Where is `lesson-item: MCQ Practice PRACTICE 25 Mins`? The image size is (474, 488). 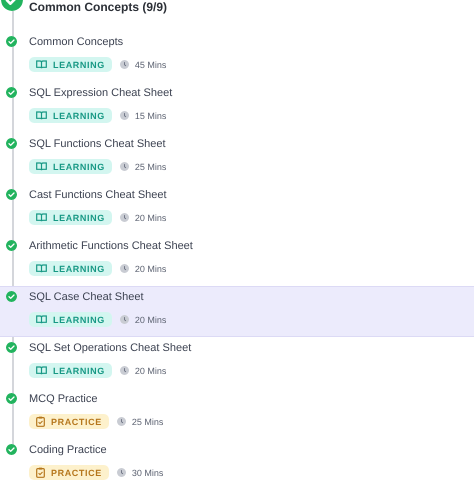
lesson-item: MCQ Practice PRACTICE 25 Mins is located at coordinates (237, 413).